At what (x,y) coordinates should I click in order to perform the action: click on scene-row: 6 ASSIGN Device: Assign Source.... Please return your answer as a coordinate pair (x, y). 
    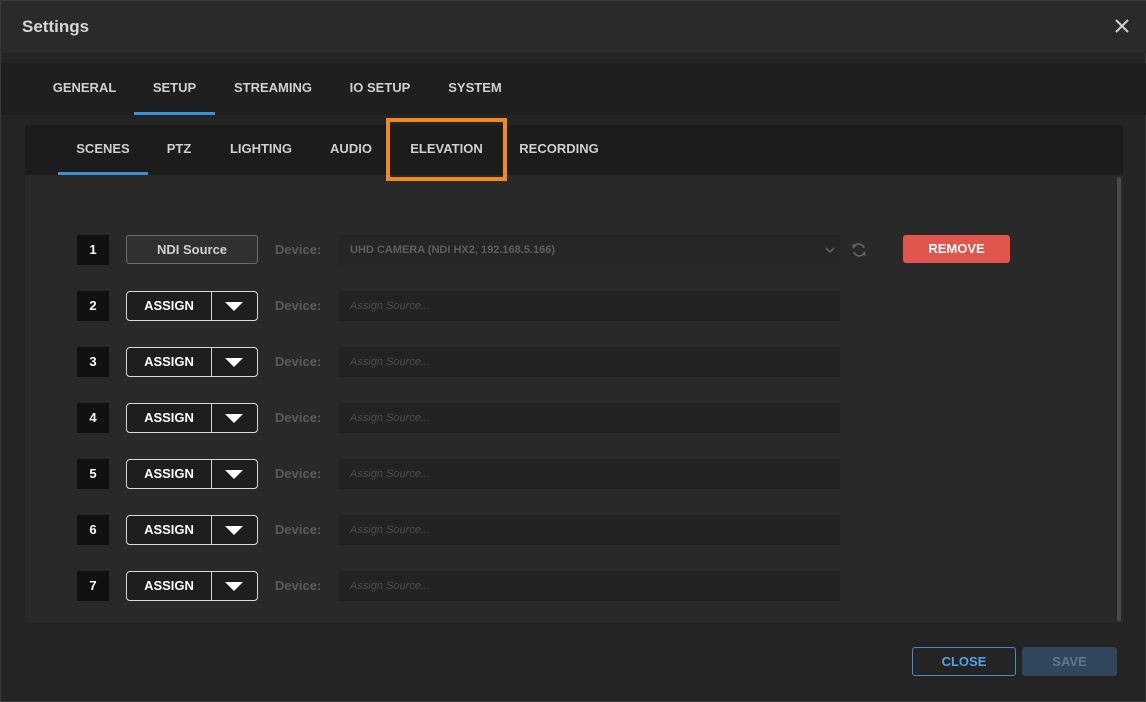
    Looking at the image, I should click on (557, 530).